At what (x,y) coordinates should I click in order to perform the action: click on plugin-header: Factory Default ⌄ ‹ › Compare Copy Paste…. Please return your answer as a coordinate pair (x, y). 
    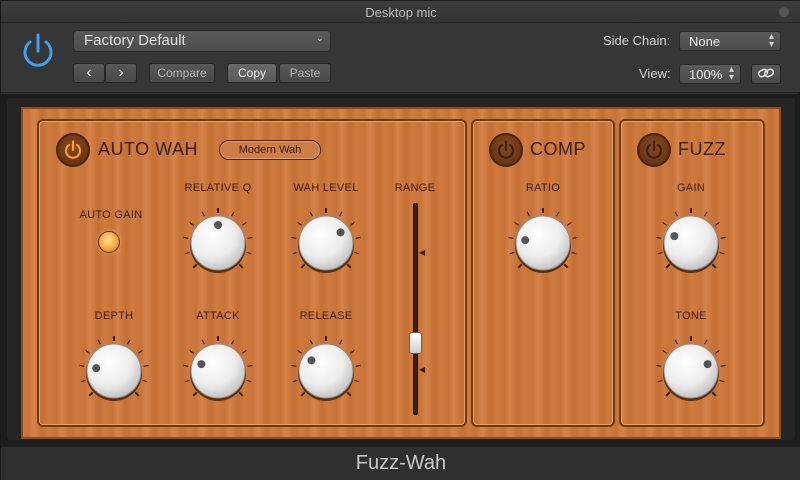
    Looking at the image, I should click on (400, 58).